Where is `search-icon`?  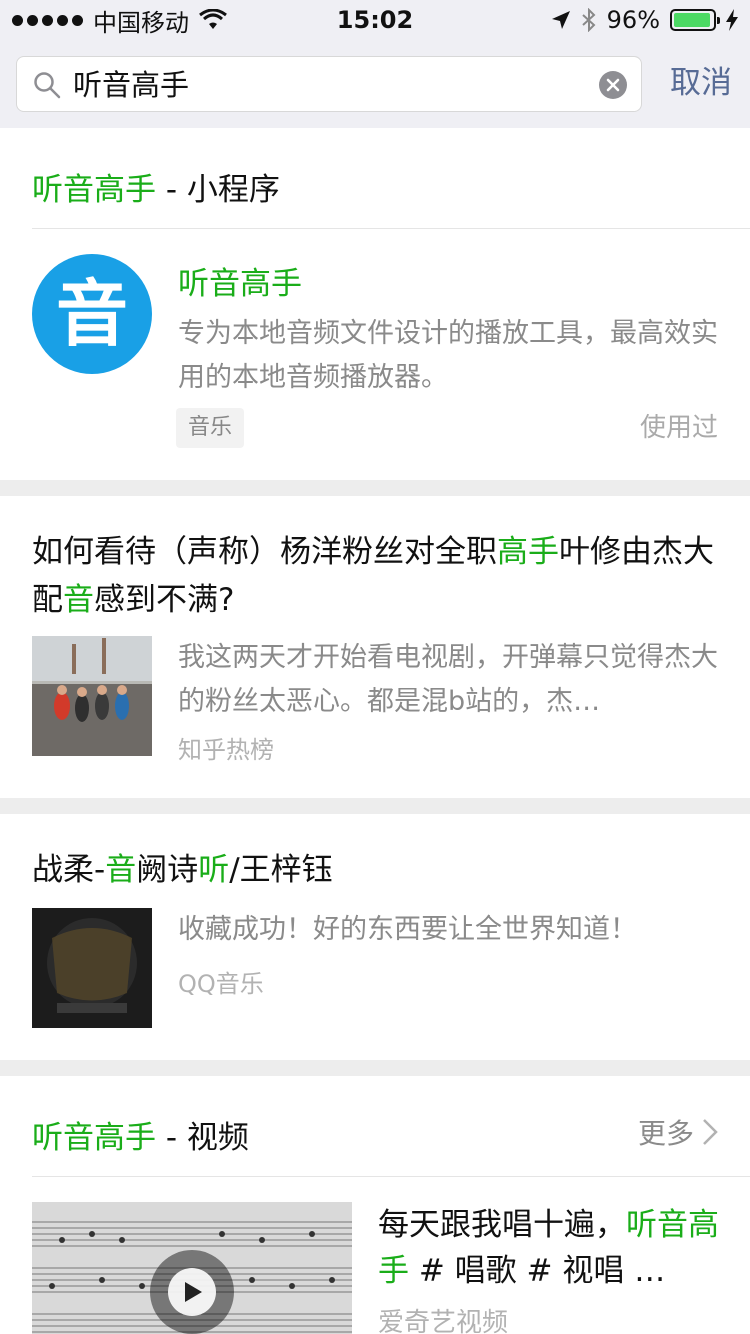
search-icon is located at coordinates (47, 85).